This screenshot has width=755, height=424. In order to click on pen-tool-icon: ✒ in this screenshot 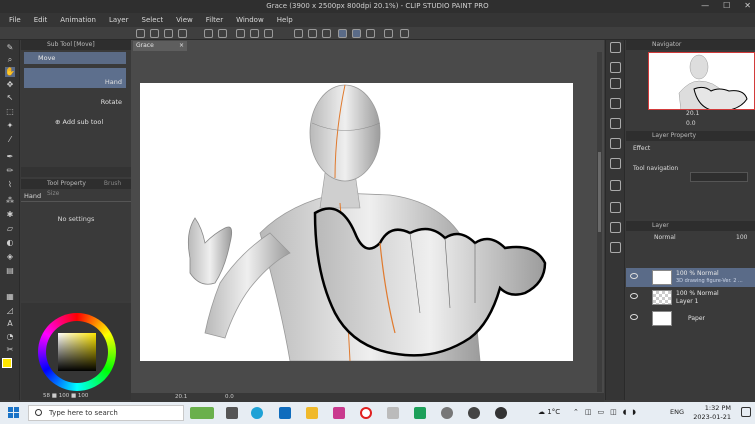, I will do `click(10, 157)`.